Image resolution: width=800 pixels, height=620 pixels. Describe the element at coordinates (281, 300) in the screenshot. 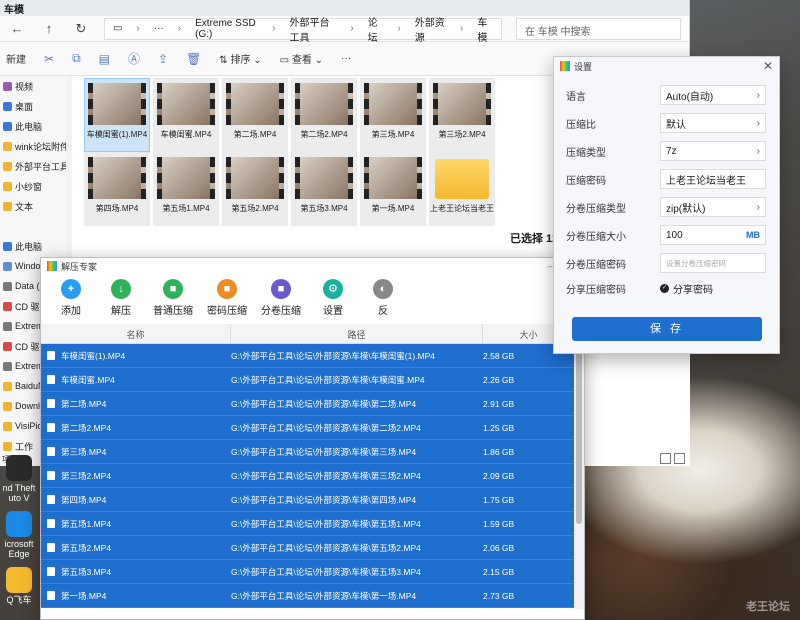

I see `toolbar-button: ■ 分卷压缩` at that location.